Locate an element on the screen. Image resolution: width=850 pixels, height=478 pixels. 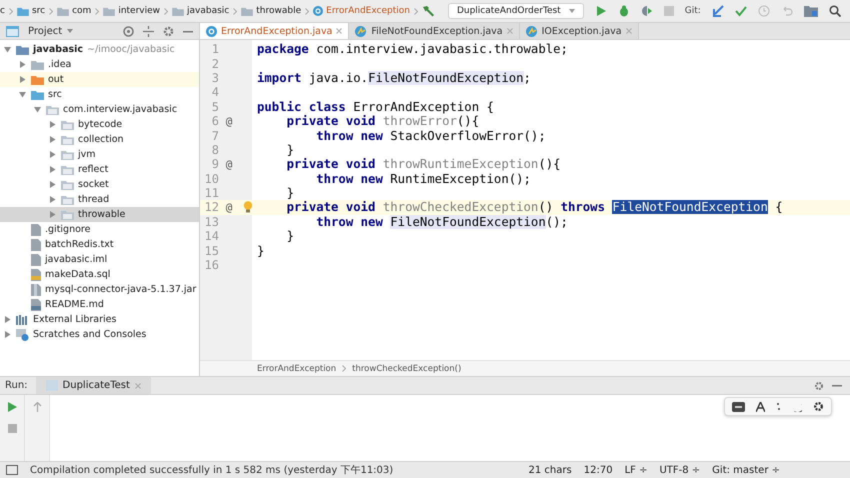
close-icon is located at coordinates (339, 31).